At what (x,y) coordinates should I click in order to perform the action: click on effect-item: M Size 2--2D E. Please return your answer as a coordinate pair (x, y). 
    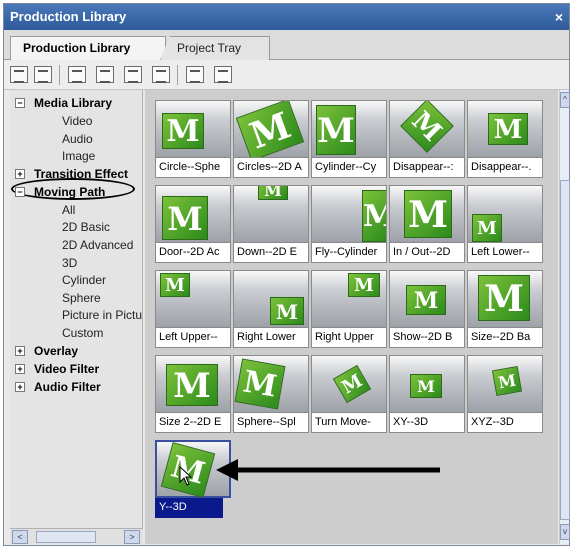
    Looking at the image, I should click on (193, 396).